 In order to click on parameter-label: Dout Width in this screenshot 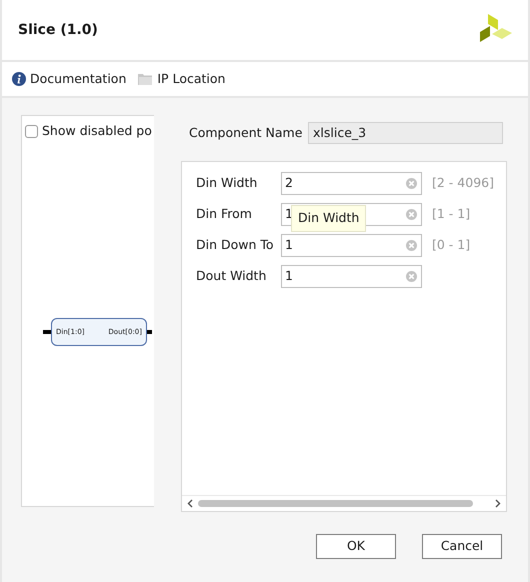, I will do `click(232, 276)`.